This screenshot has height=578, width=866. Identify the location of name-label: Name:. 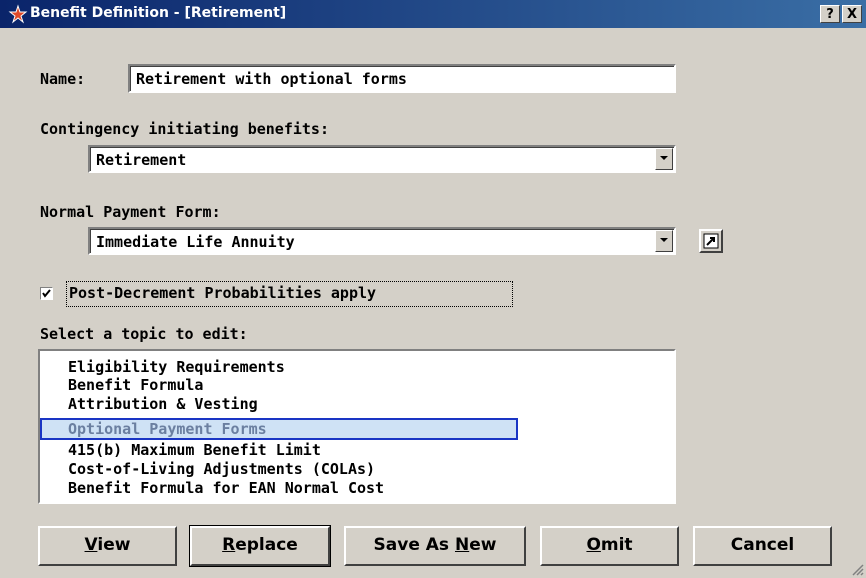
(63, 79).